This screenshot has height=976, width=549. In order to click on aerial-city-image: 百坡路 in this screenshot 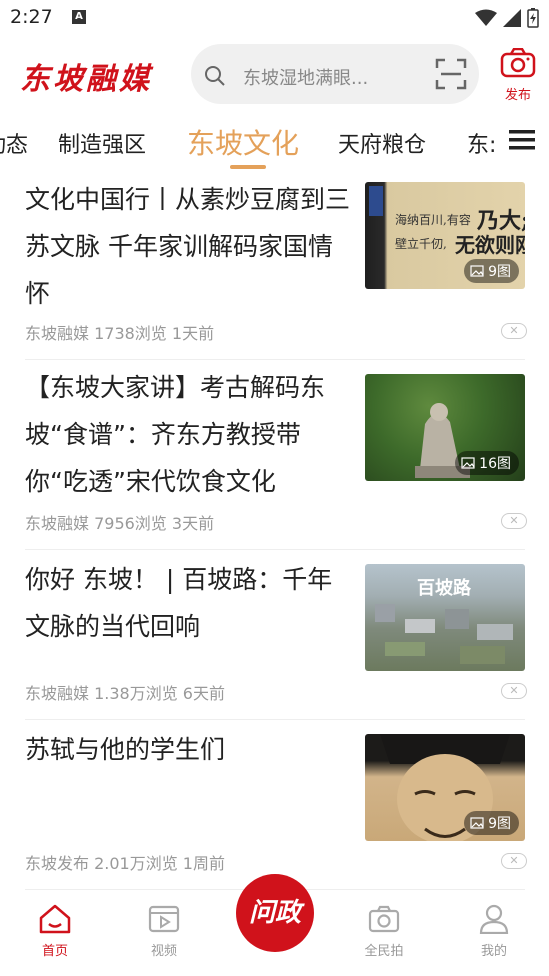, I will do `click(444, 620)`.